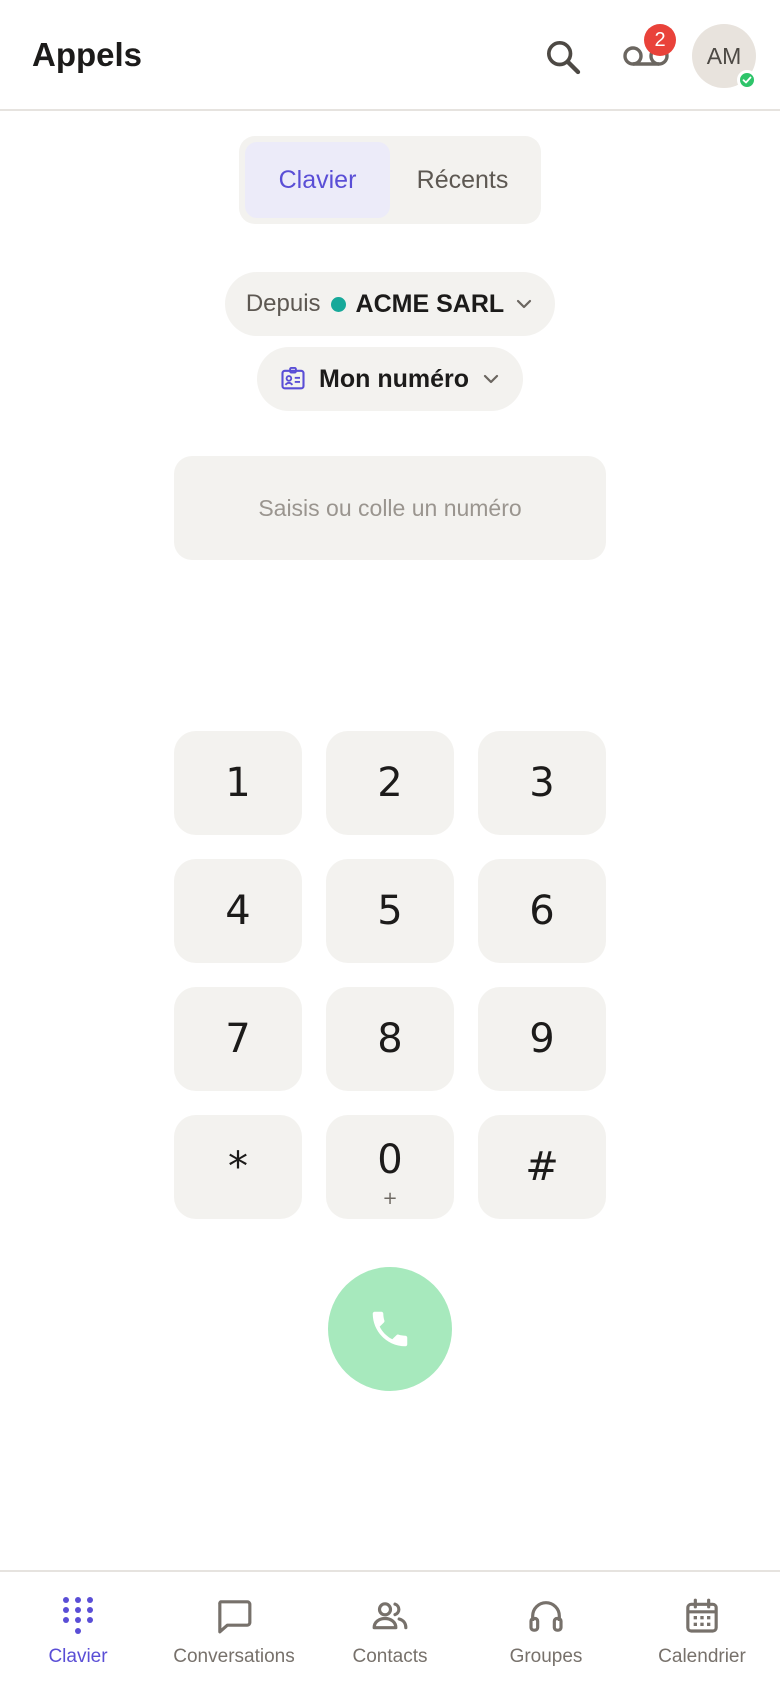  I want to click on from-label: Depuis, so click(283, 303).